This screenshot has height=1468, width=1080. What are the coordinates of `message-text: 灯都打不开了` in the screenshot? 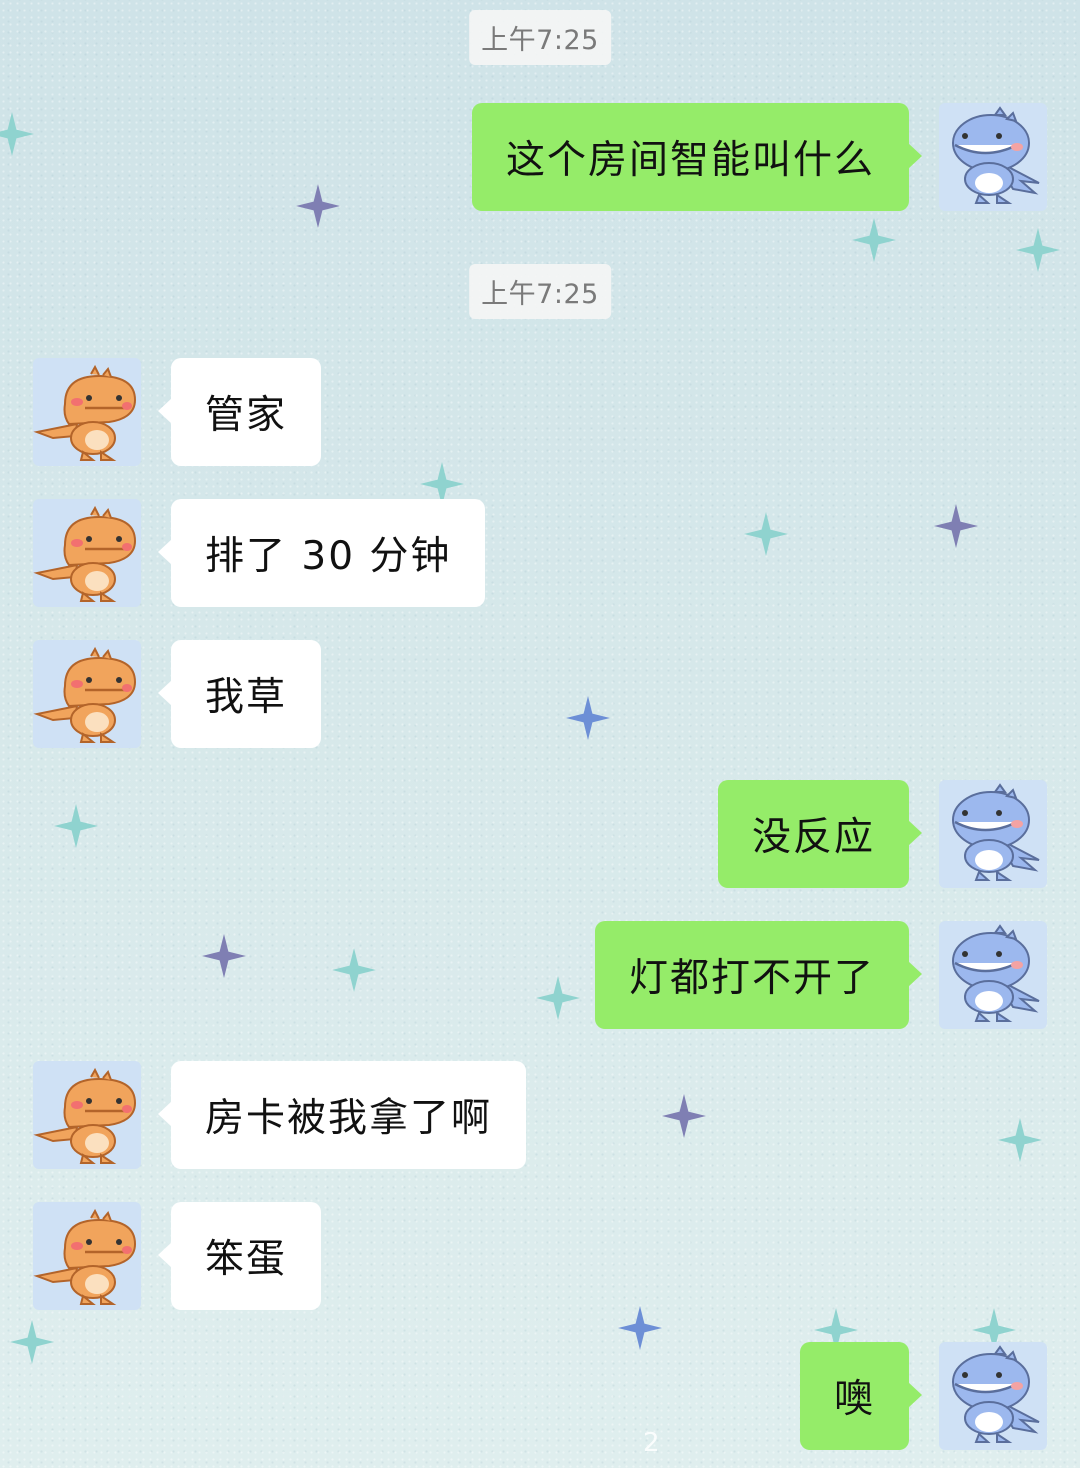 It's located at (751, 978).